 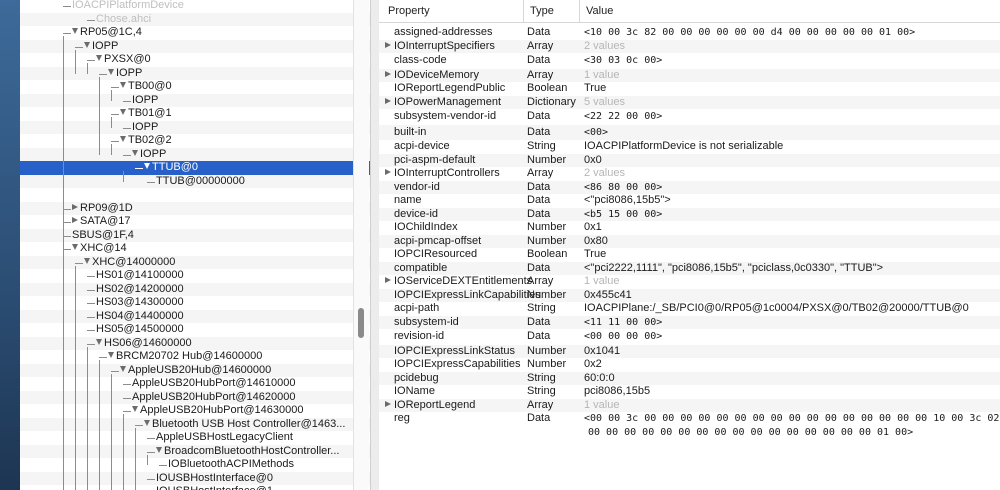 I want to click on tree-node: XHC@14, so click(x=99, y=249).